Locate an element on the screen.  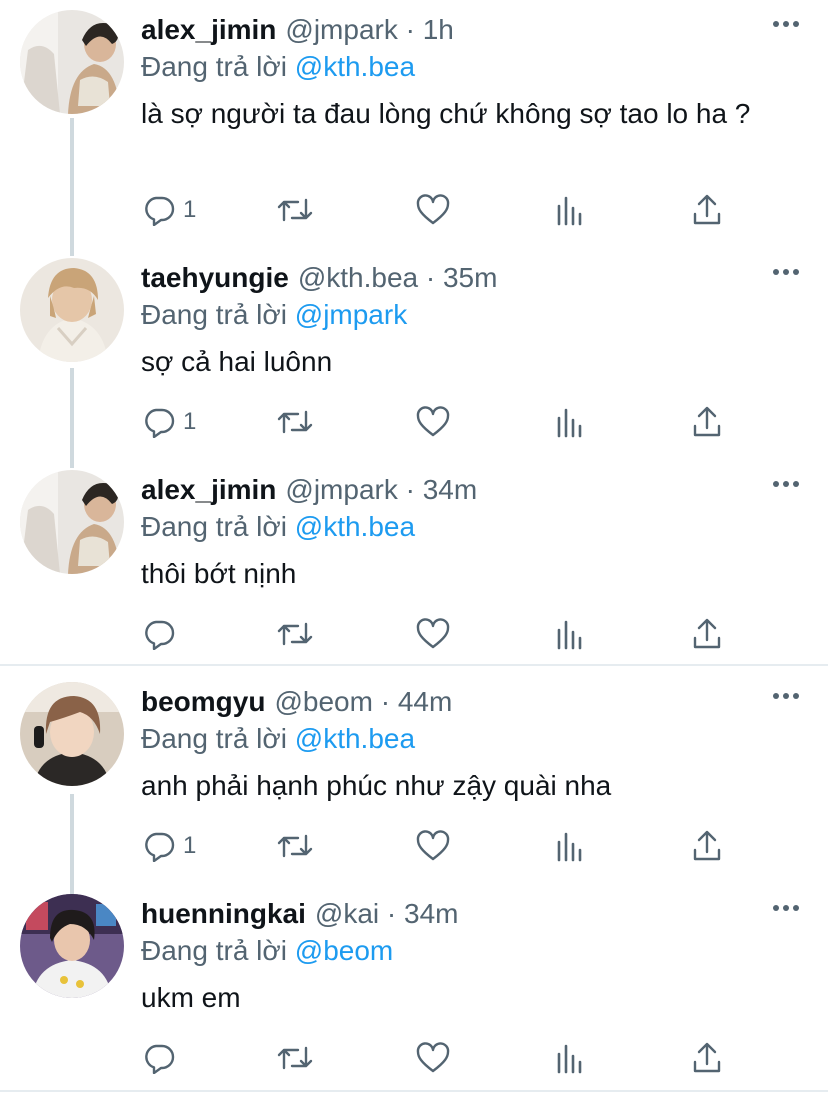
timestamp: 44m is located at coordinates (425, 702).